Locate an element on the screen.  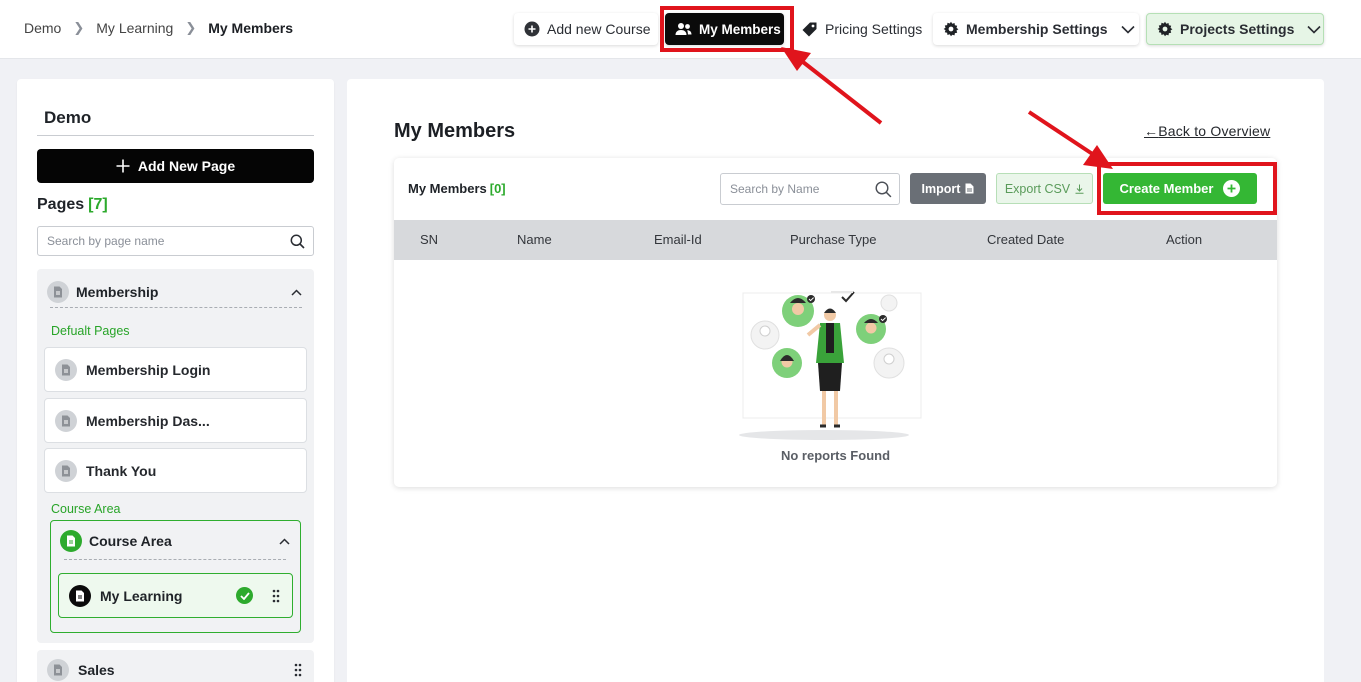
column-header-sn: SN is located at coordinates (429, 239).